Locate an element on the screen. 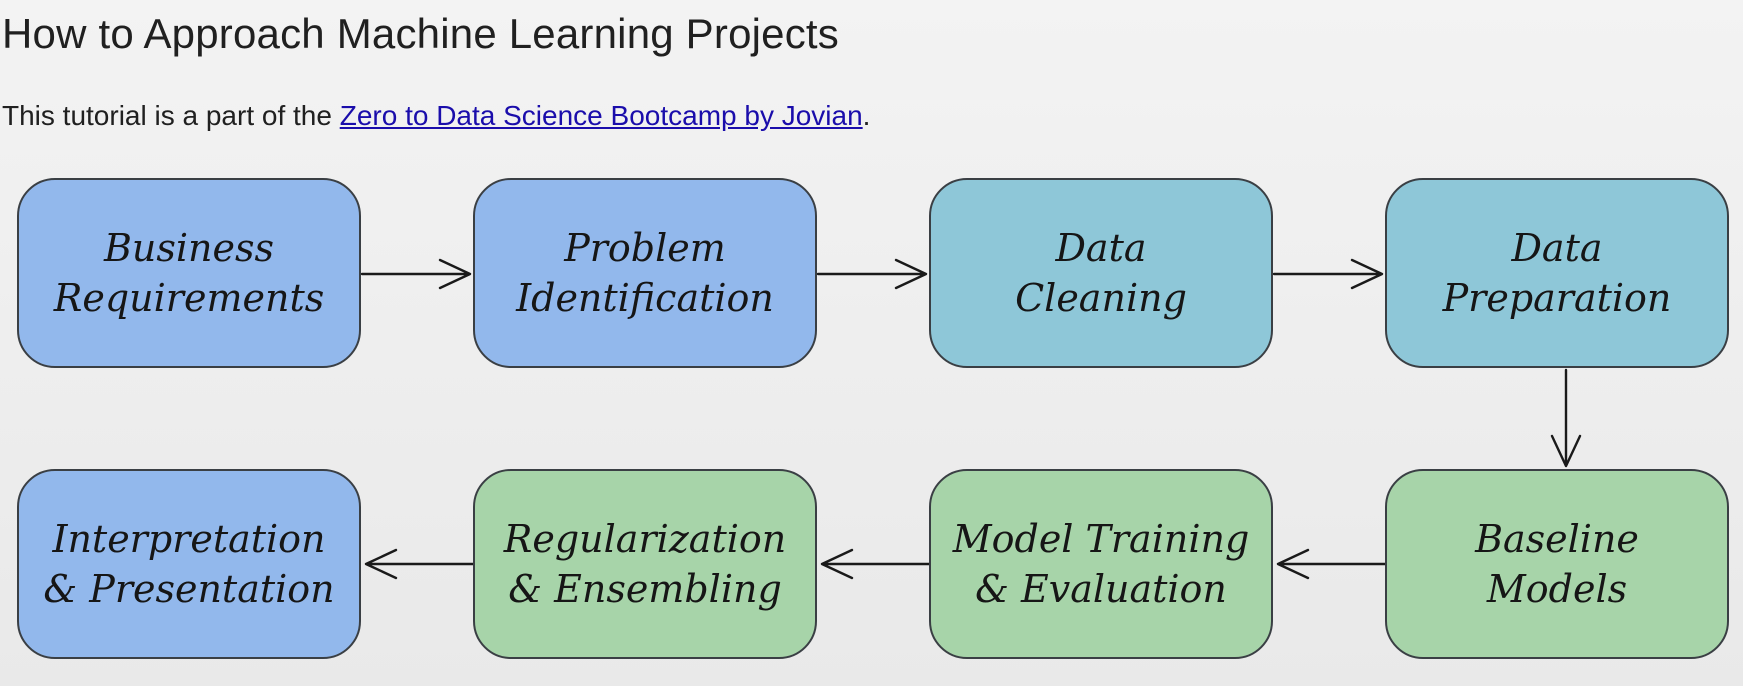 The height and width of the screenshot is (686, 1743). arrow-cleaning-to-preparation is located at coordinates (1328, 274).